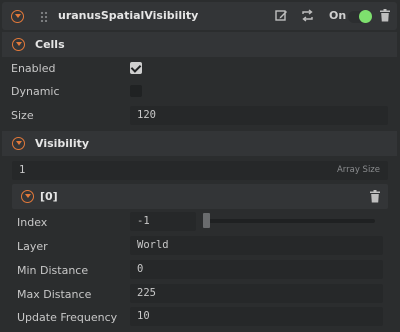 The image size is (400, 332). I want to click on update-frequency-field-label: Update Frequency, so click(67, 317).